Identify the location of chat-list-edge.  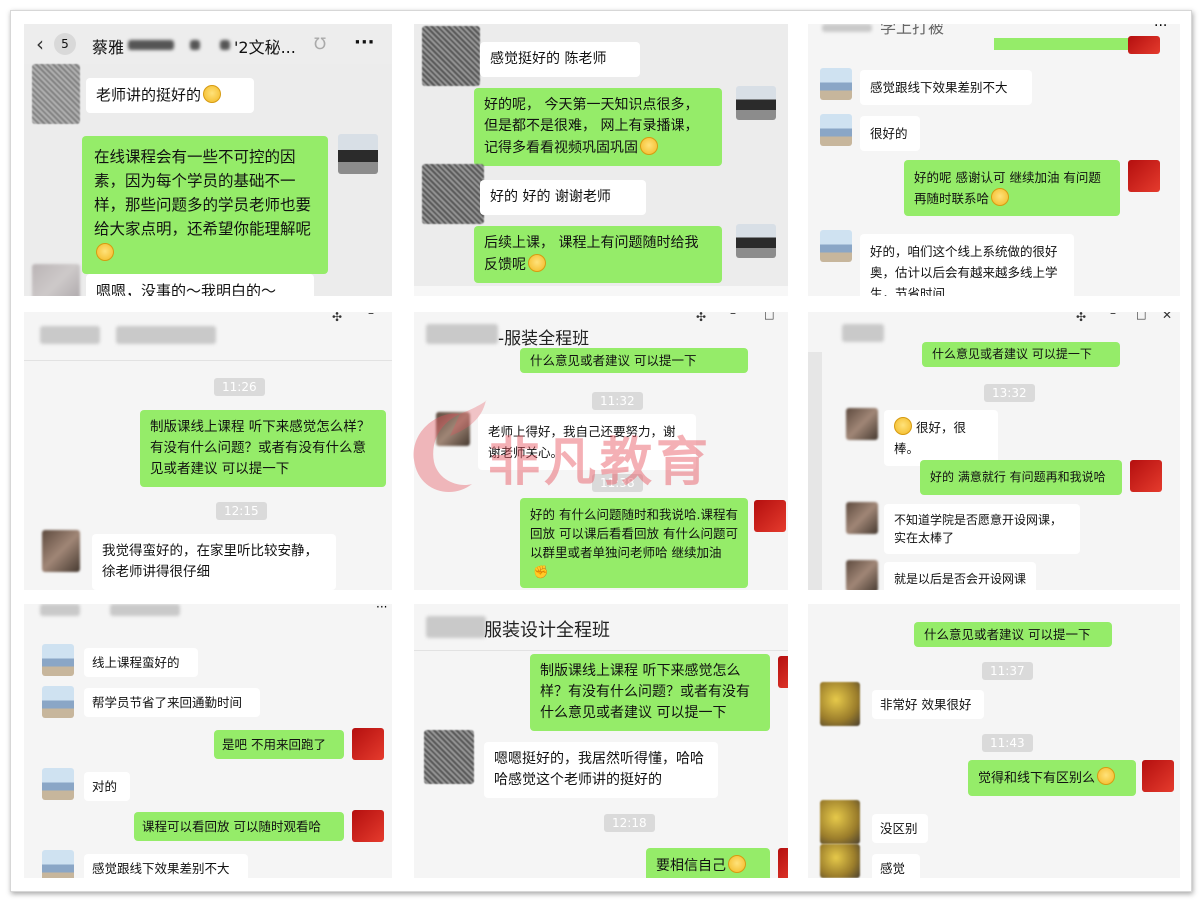
(815, 471).